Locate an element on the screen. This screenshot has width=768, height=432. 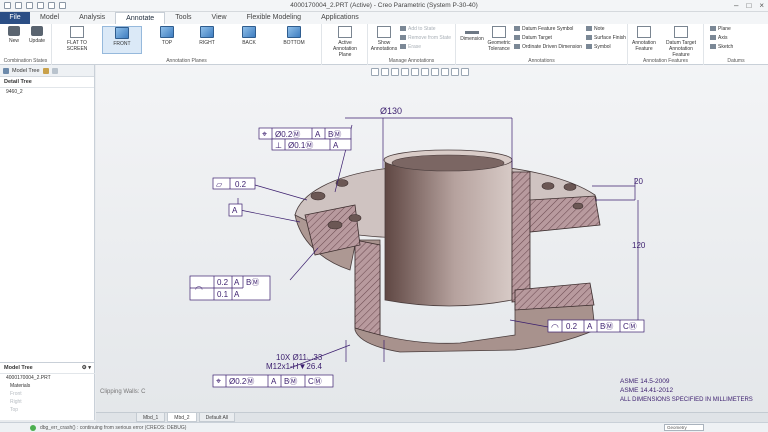
combination-state-tabs: Mbd_1 Mbd_2 Default All is located at coordinates (432, 417).